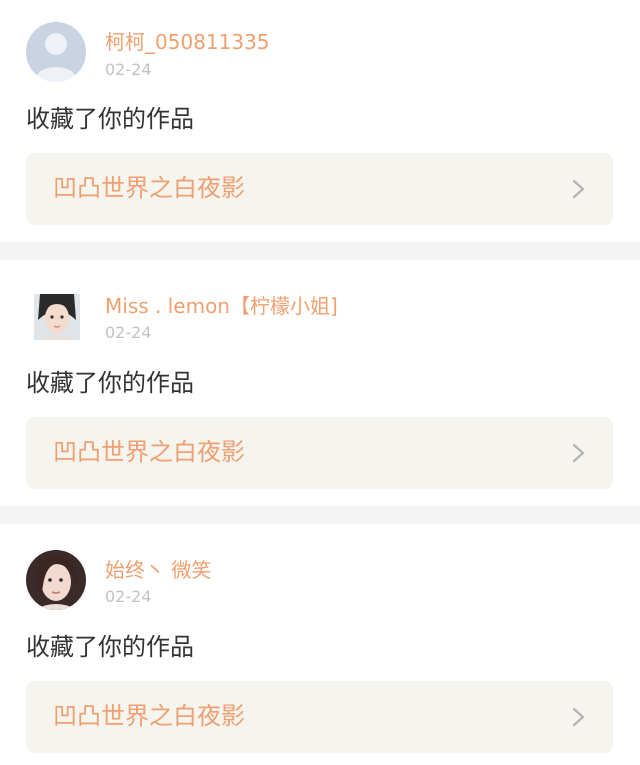 The height and width of the screenshot is (765, 640). What do you see at coordinates (56, 52) in the screenshot?
I see `default-avatar-icon` at bounding box center [56, 52].